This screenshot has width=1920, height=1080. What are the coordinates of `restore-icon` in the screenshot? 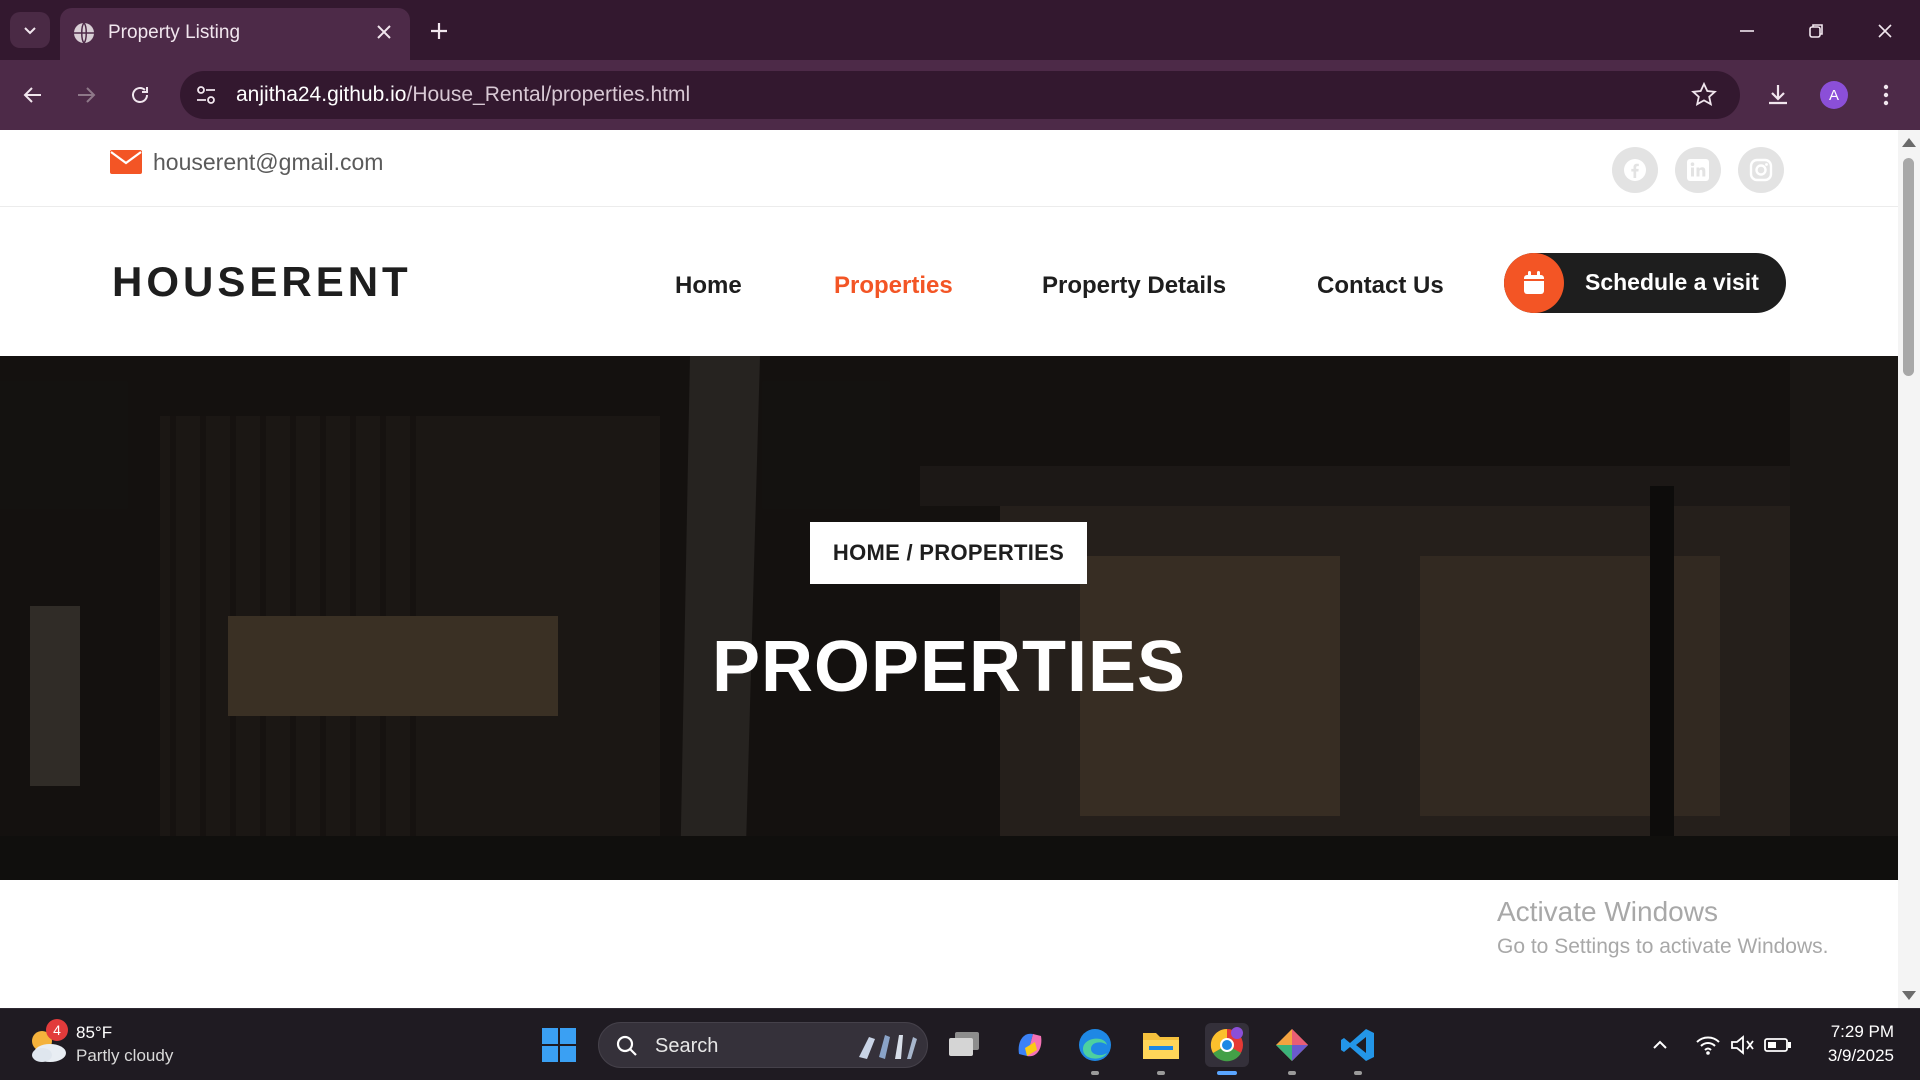 It's located at (1816, 31).